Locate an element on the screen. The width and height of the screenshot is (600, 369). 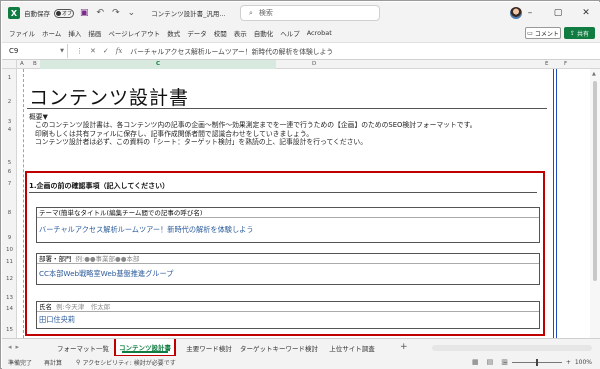
row-9: 9 is located at coordinates (9, 238).